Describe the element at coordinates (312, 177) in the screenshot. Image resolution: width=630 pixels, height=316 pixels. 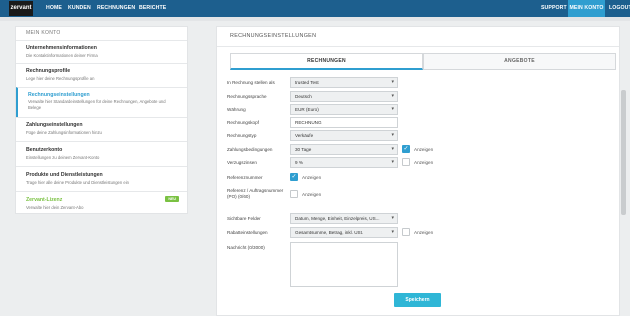
I see `reference-show-label: Anzeigen` at that location.